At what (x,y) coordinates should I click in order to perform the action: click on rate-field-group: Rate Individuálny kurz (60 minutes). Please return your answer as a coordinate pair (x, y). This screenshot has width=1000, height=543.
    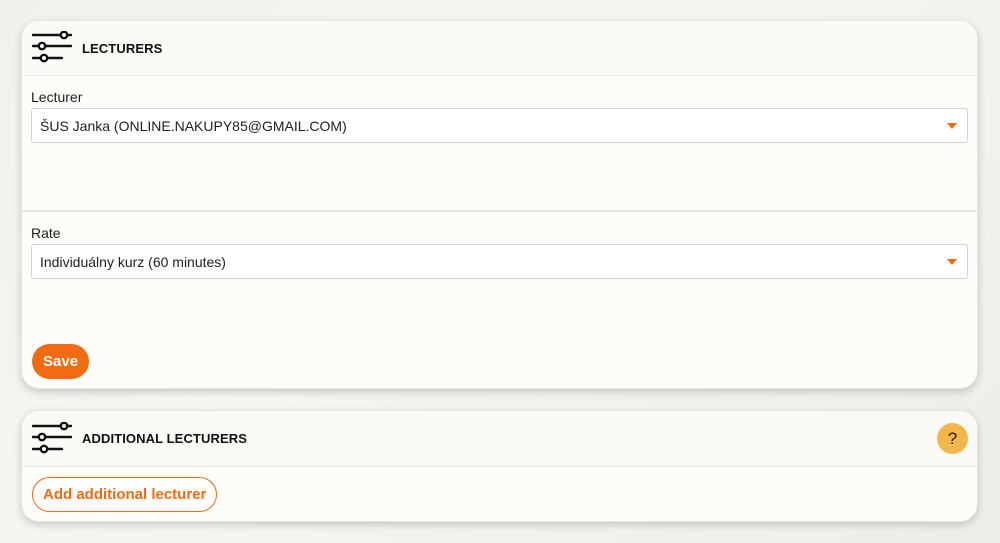
    Looking at the image, I should click on (499, 245).